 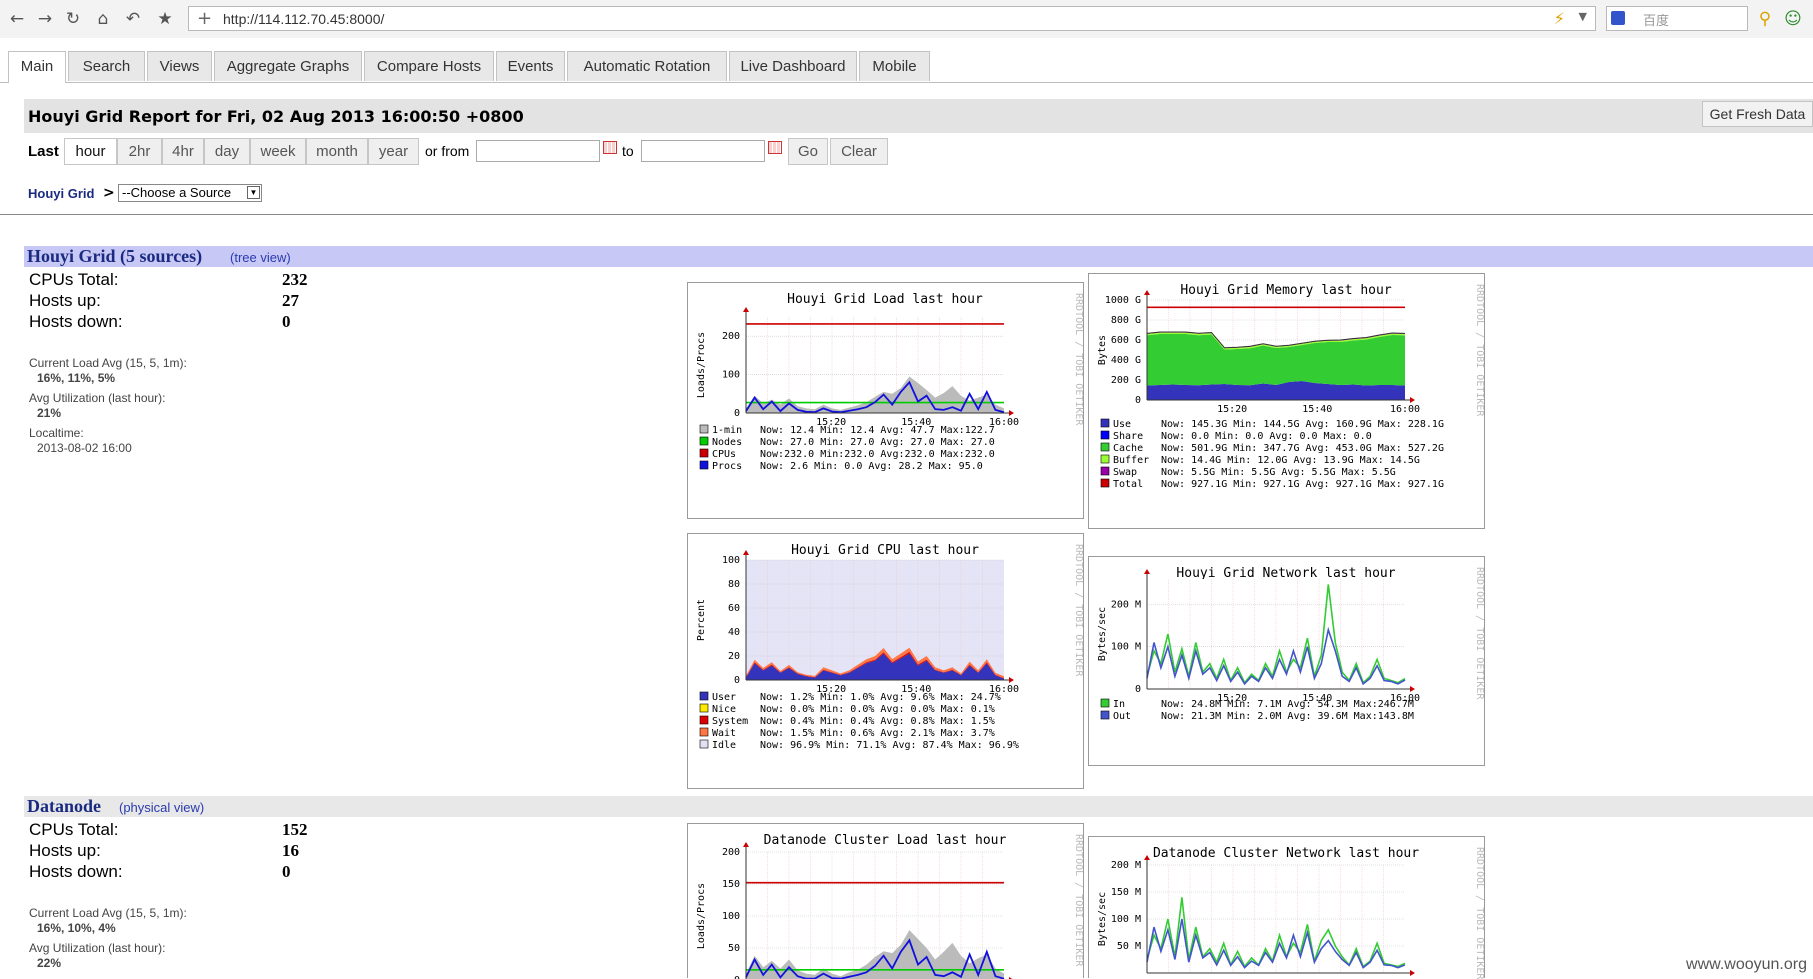 What do you see at coordinates (1765, 19) in the screenshot?
I see `key-icon: ⚲` at bounding box center [1765, 19].